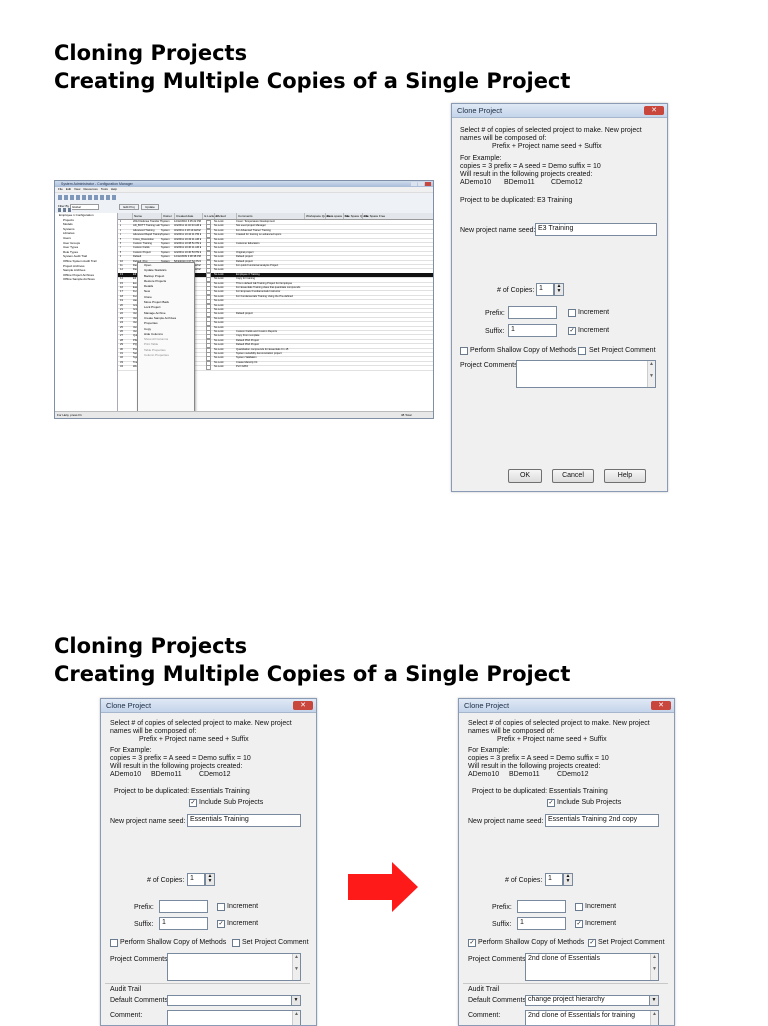 Image resolution: width=768 pixels, height=1026 pixels. I want to click on maximize-icon, so click(421, 184).